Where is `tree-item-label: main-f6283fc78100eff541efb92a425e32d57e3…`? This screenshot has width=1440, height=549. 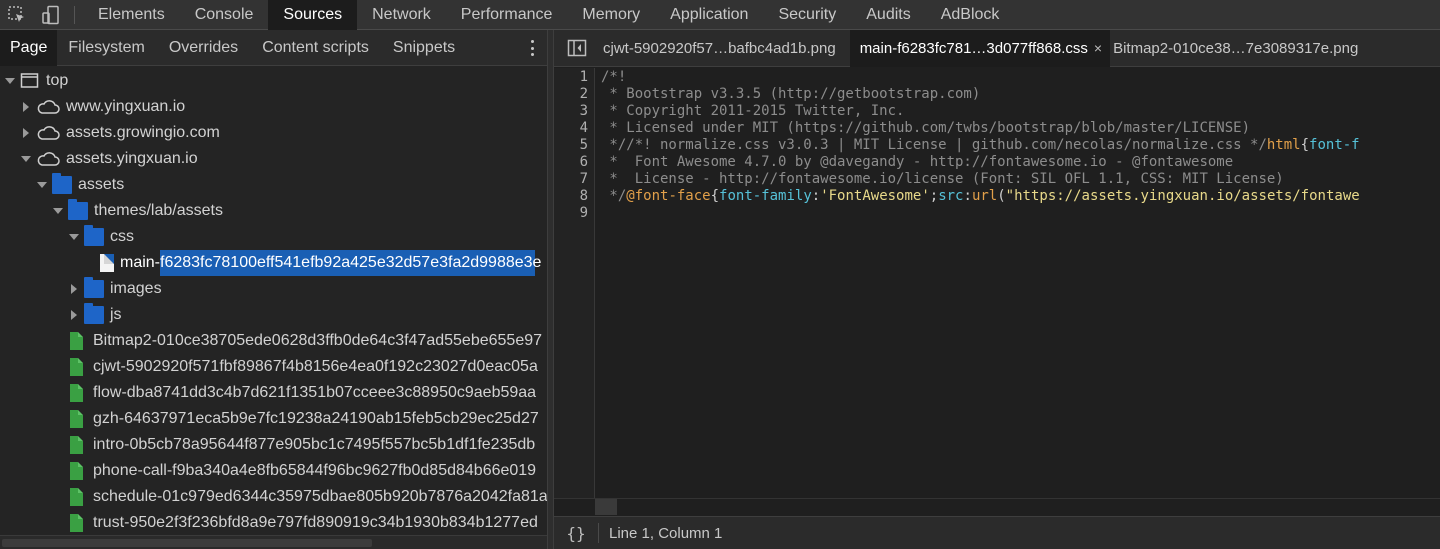
tree-item-label: main-f6283fc78100eff541efb92a425e32d57e3… is located at coordinates (331, 262).